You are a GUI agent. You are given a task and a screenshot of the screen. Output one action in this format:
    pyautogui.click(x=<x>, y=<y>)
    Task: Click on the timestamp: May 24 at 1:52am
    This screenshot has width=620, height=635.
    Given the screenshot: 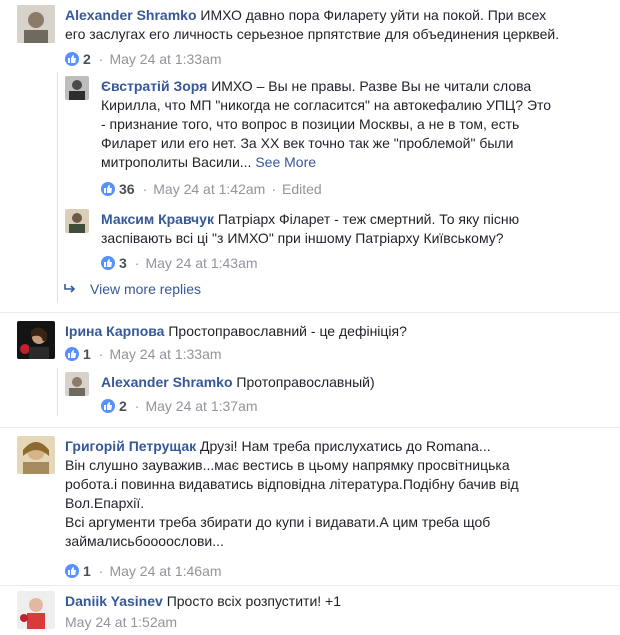 What is the action you would take?
    pyautogui.click(x=121, y=622)
    